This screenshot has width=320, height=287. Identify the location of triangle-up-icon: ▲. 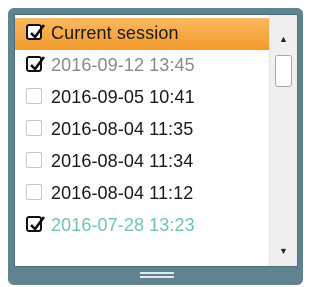
(283, 39).